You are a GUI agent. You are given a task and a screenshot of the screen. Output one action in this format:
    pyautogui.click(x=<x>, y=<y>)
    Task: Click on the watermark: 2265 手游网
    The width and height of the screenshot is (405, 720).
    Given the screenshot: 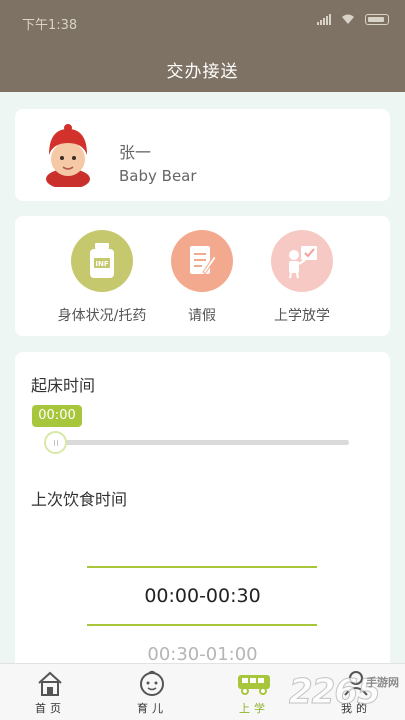 What is the action you would take?
    pyautogui.click(x=344, y=693)
    